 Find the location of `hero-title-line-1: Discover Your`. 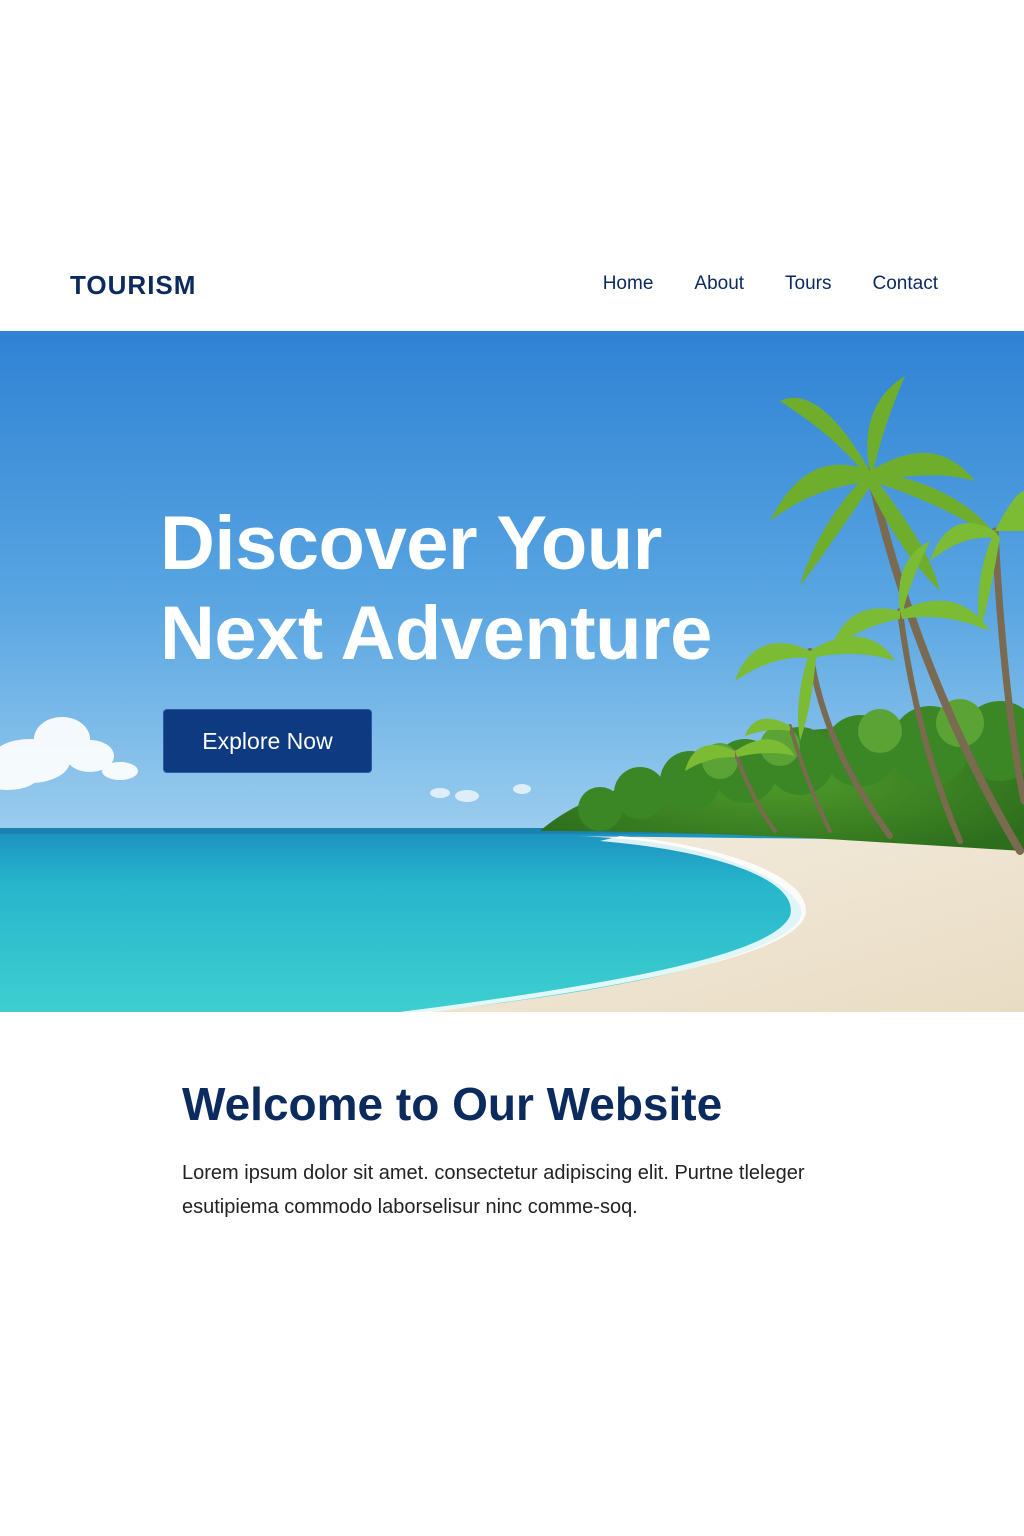

hero-title-line-1: Discover Your is located at coordinates (411, 543).